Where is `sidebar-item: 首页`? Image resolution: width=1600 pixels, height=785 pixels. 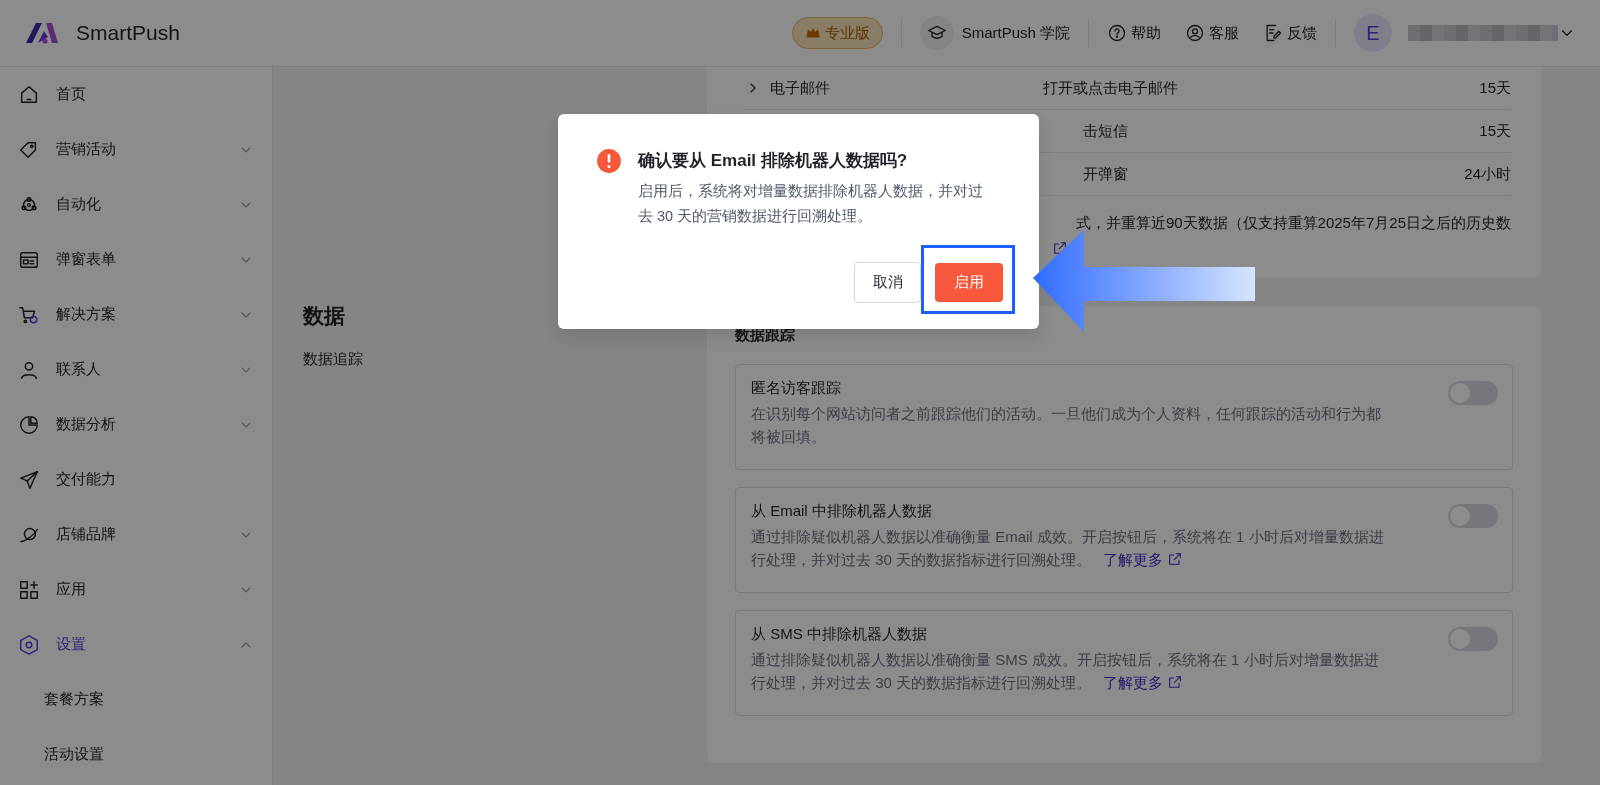
sidebar-item: 首页 is located at coordinates (136, 94).